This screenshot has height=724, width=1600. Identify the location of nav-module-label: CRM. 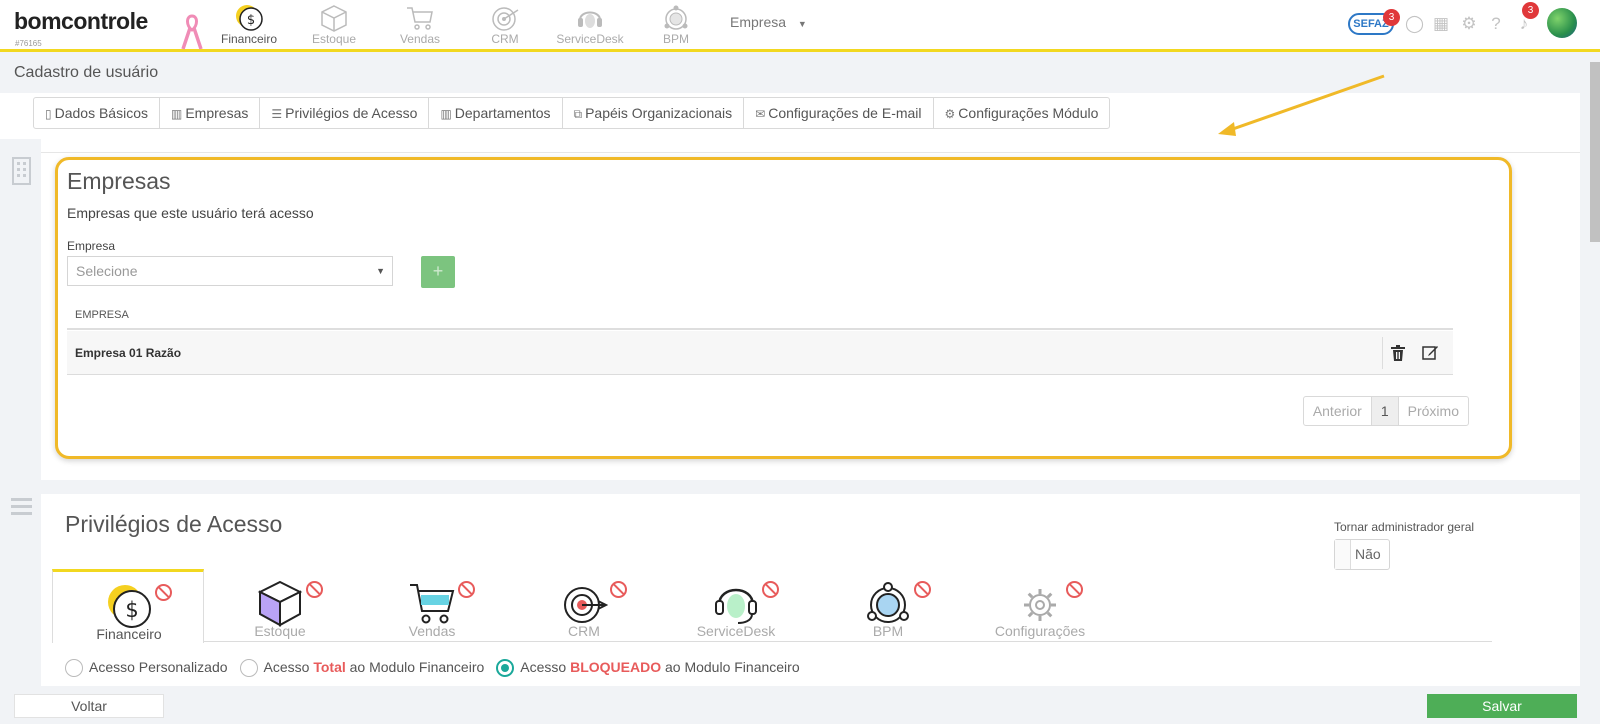
(505, 39).